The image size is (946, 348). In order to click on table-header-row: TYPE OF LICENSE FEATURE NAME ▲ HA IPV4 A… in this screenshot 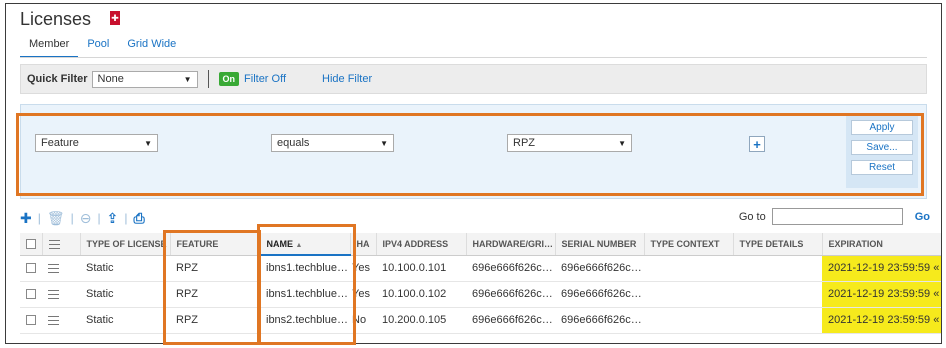, I will do `click(480, 244)`.